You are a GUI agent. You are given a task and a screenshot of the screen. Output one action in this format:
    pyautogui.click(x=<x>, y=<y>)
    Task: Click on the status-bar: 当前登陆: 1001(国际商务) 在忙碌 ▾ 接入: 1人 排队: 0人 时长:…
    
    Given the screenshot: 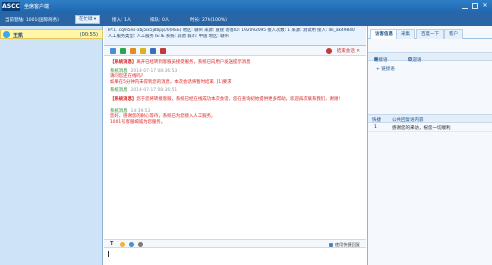 What is the action you would take?
    pyautogui.click(x=246, y=19)
    